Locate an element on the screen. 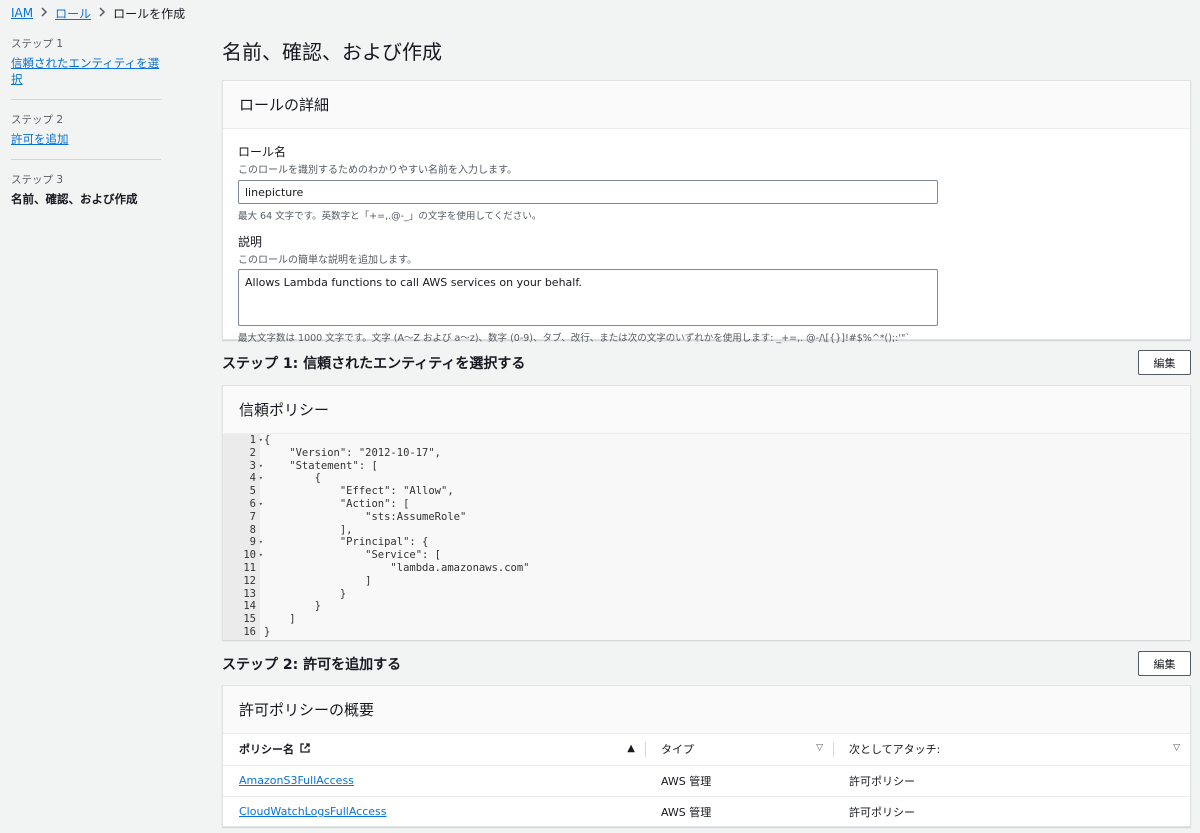  step1-title: ステップ 1: 信頼されたエンティティを選択する is located at coordinates (374, 363).